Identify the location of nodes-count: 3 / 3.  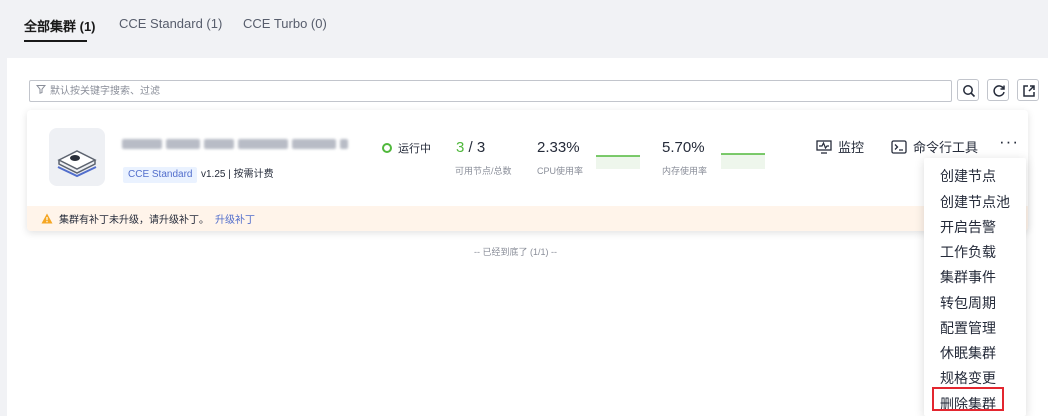
(470, 147).